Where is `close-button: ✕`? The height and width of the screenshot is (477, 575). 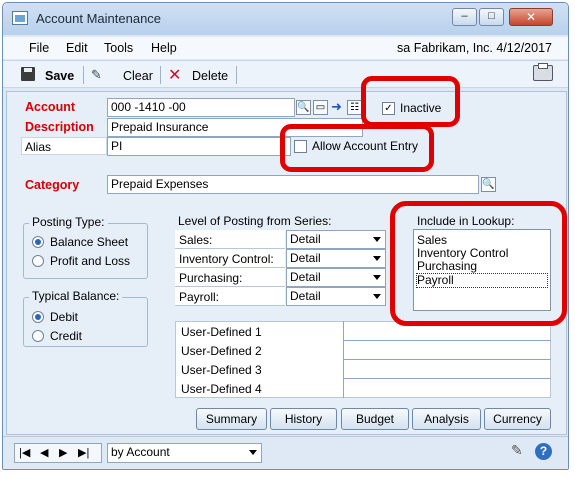 close-button: ✕ is located at coordinates (531, 17).